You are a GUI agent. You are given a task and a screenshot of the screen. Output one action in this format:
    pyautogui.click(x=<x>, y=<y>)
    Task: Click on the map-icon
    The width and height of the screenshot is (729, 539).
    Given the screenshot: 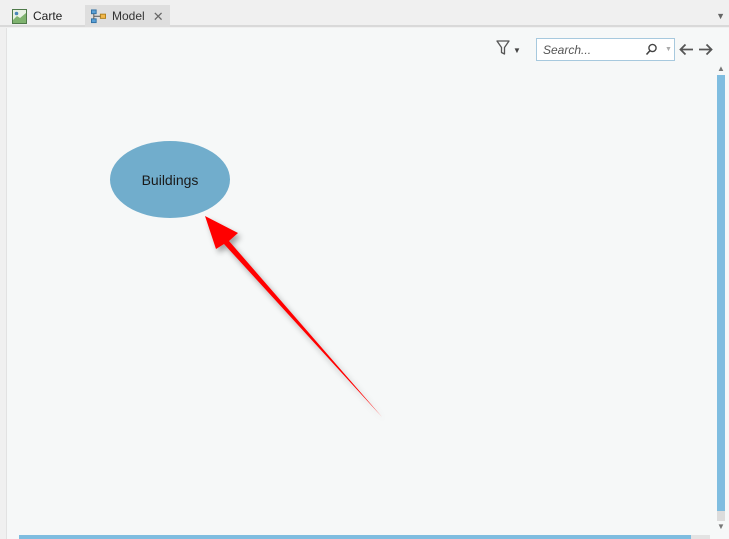 What is the action you would take?
    pyautogui.click(x=19, y=16)
    